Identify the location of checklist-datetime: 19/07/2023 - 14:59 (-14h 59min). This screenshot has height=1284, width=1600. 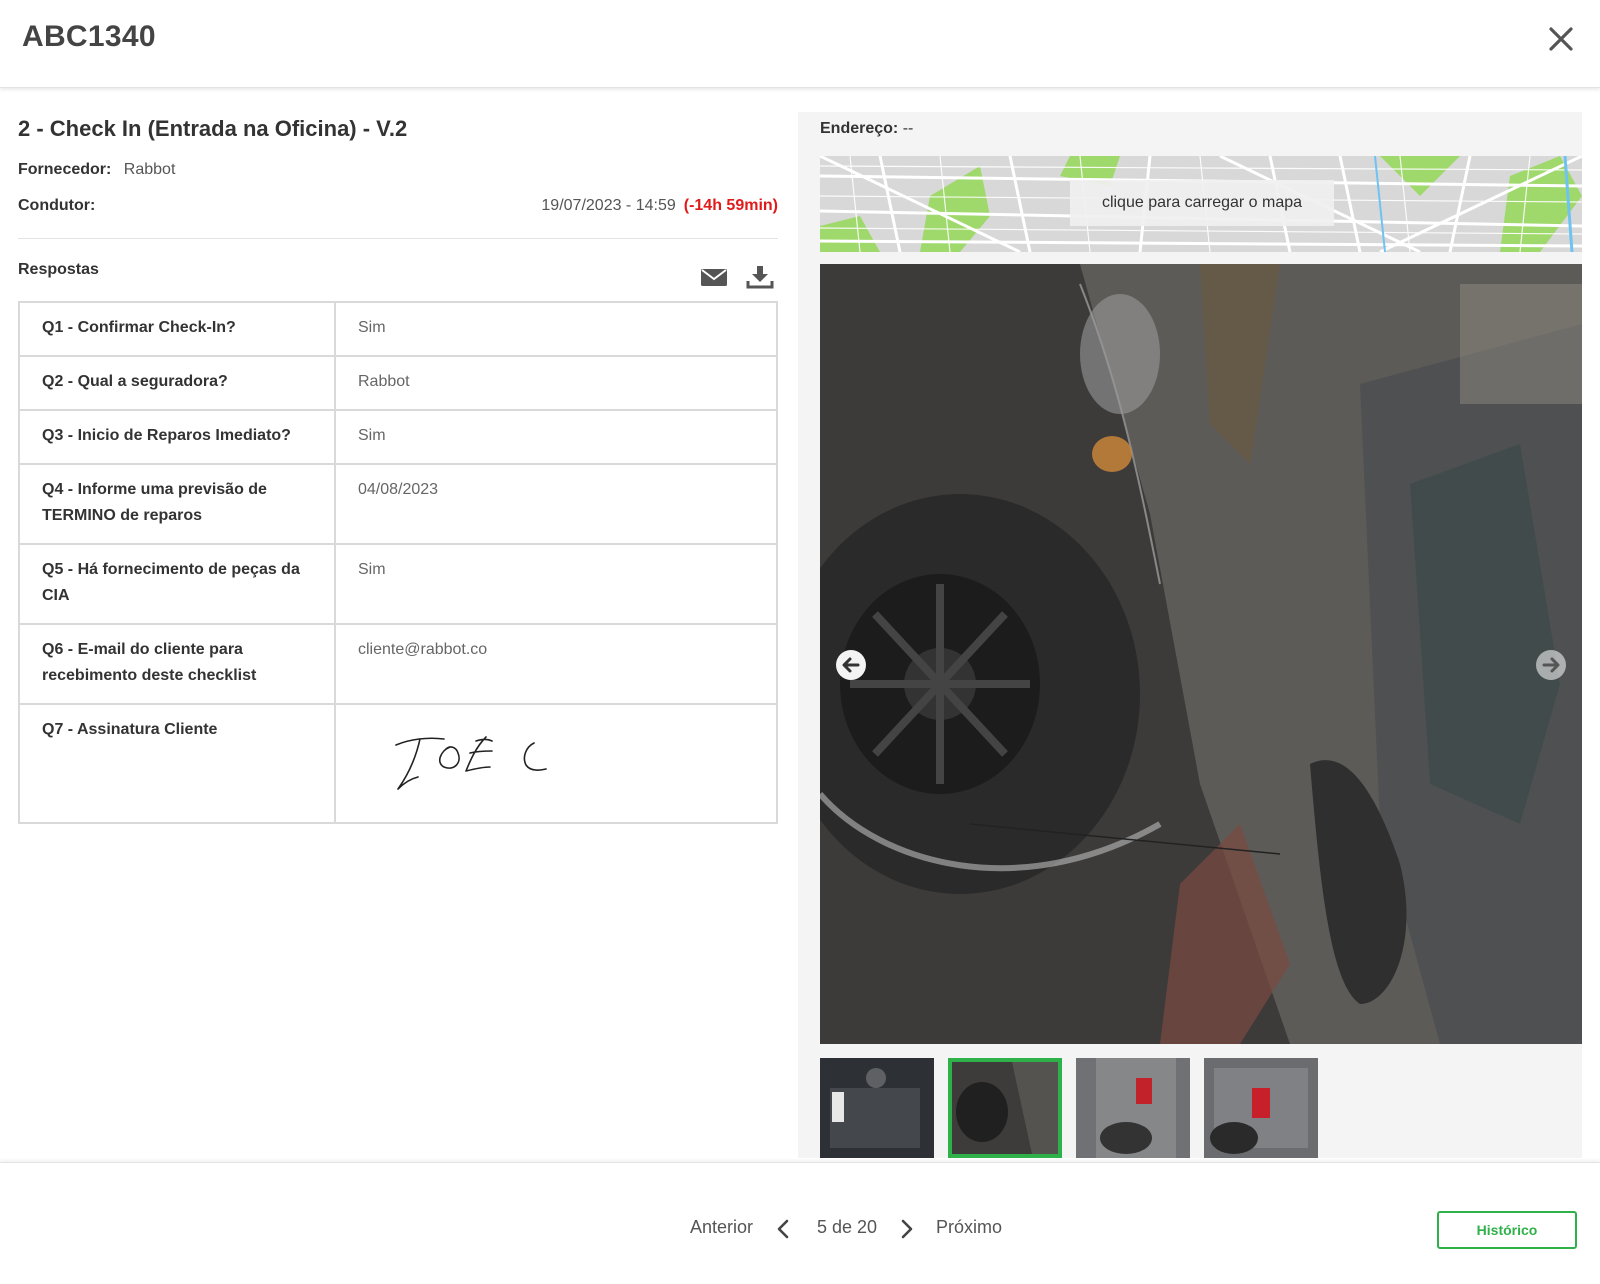
(659, 206).